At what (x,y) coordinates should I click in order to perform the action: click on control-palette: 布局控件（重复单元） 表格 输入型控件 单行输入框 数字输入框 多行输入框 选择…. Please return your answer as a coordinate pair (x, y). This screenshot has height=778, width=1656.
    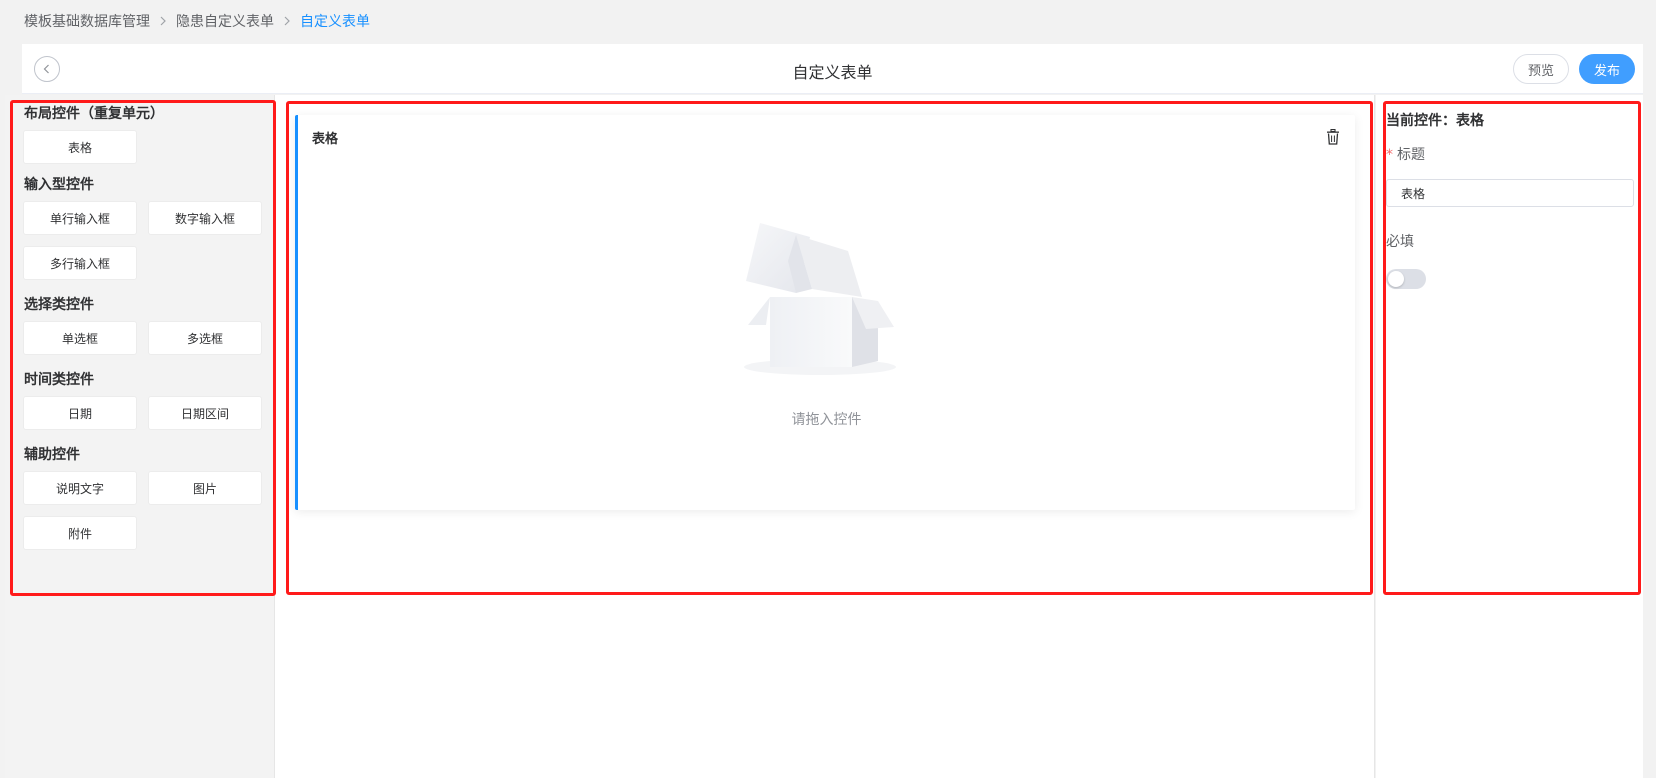
    Looking at the image, I should click on (140, 436).